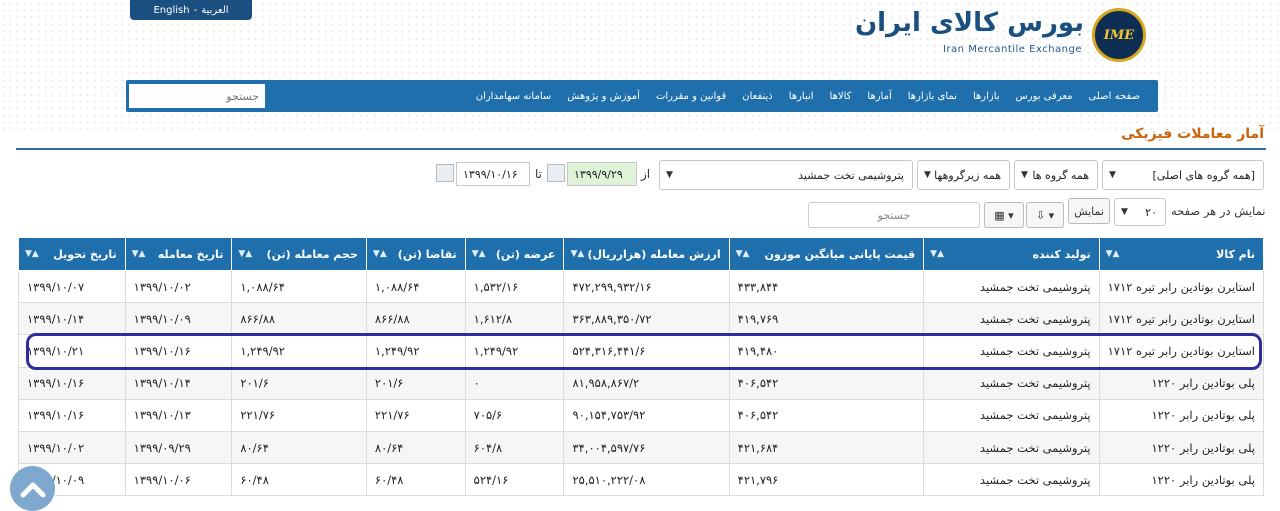 This screenshot has width=1280, height=511. I want to click on table-cell: ۵۲۴/۱۶, so click(514, 480).